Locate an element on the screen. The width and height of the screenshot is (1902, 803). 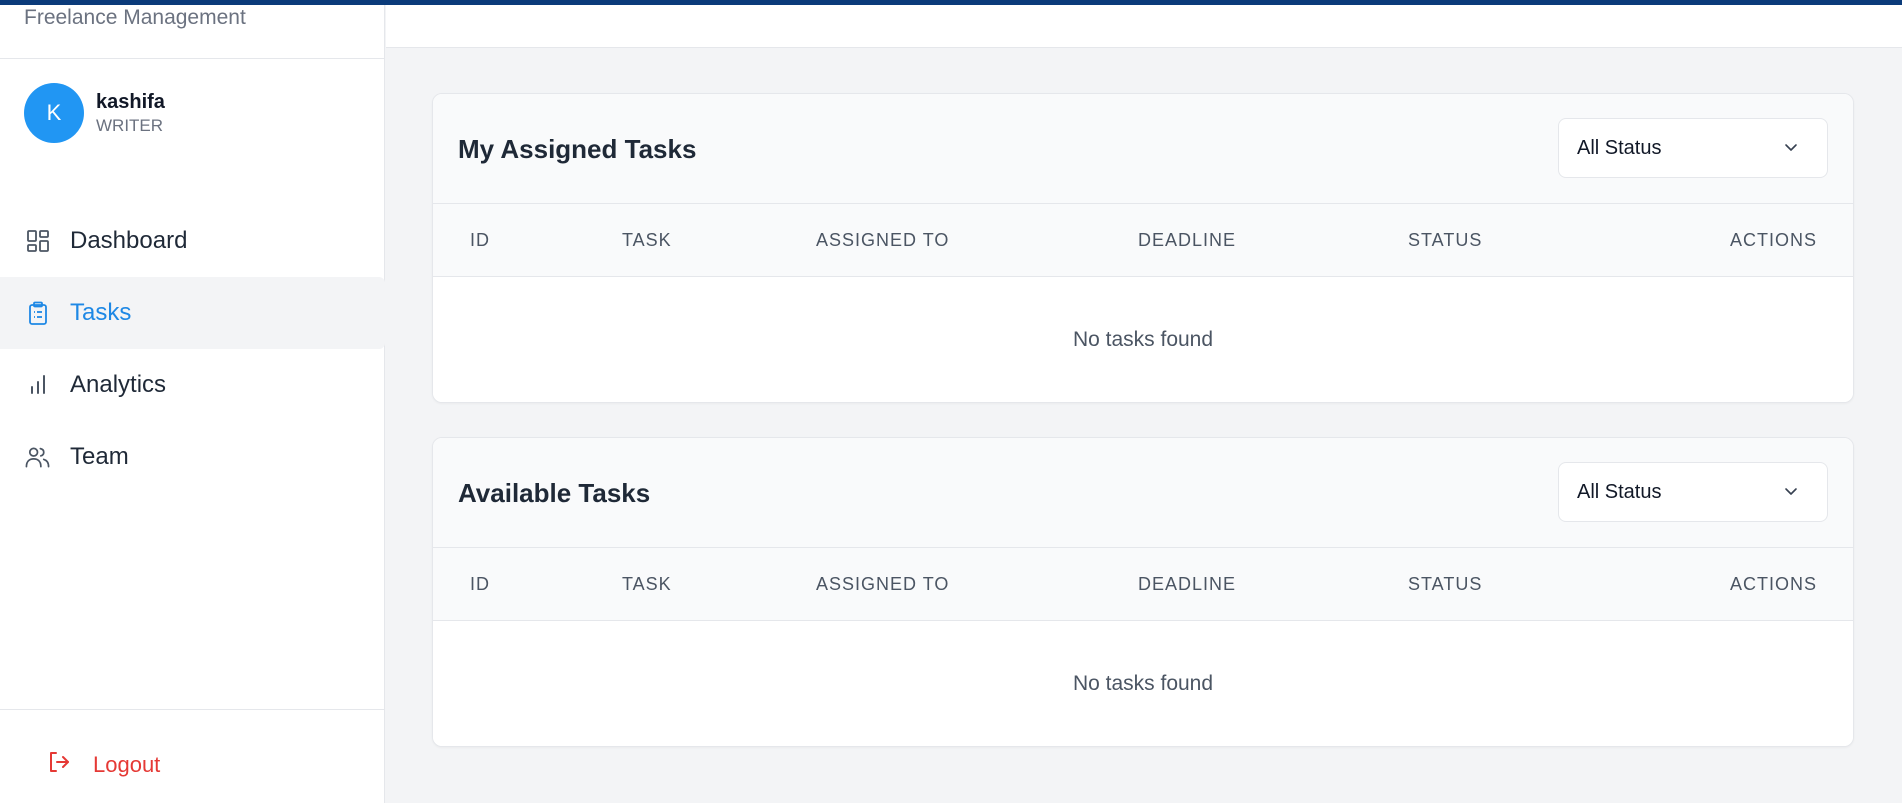
available-tasks-title: Available Tasks is located at coordinates (554, 493).